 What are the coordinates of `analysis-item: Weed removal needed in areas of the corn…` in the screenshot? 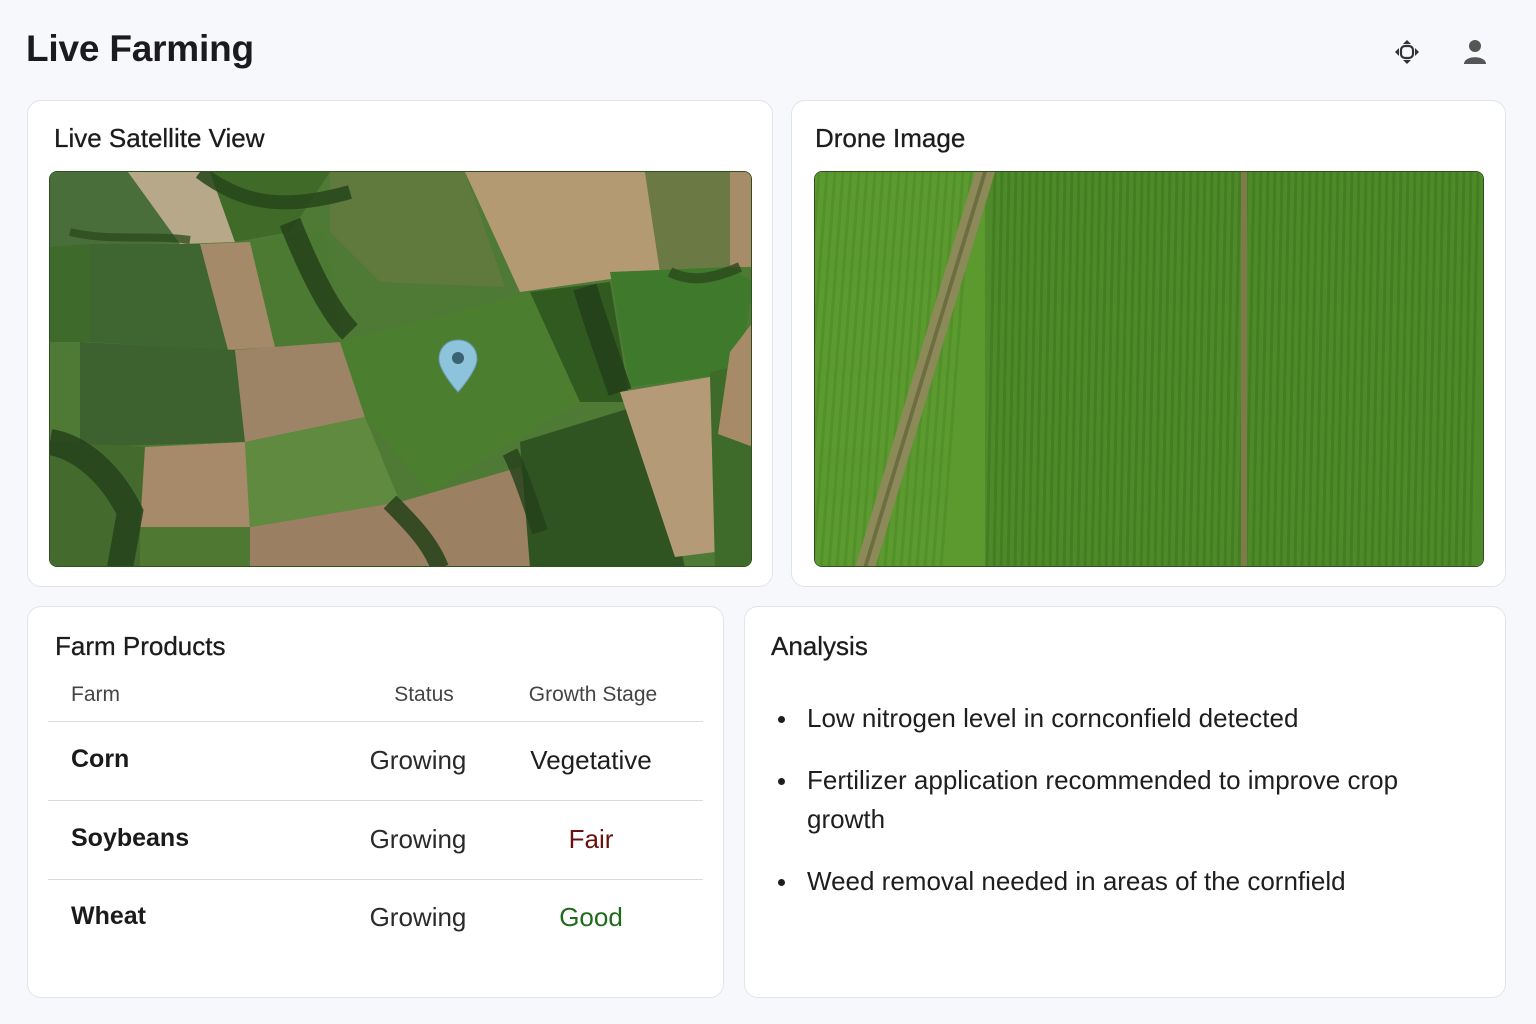 It's located at (1100, 881).